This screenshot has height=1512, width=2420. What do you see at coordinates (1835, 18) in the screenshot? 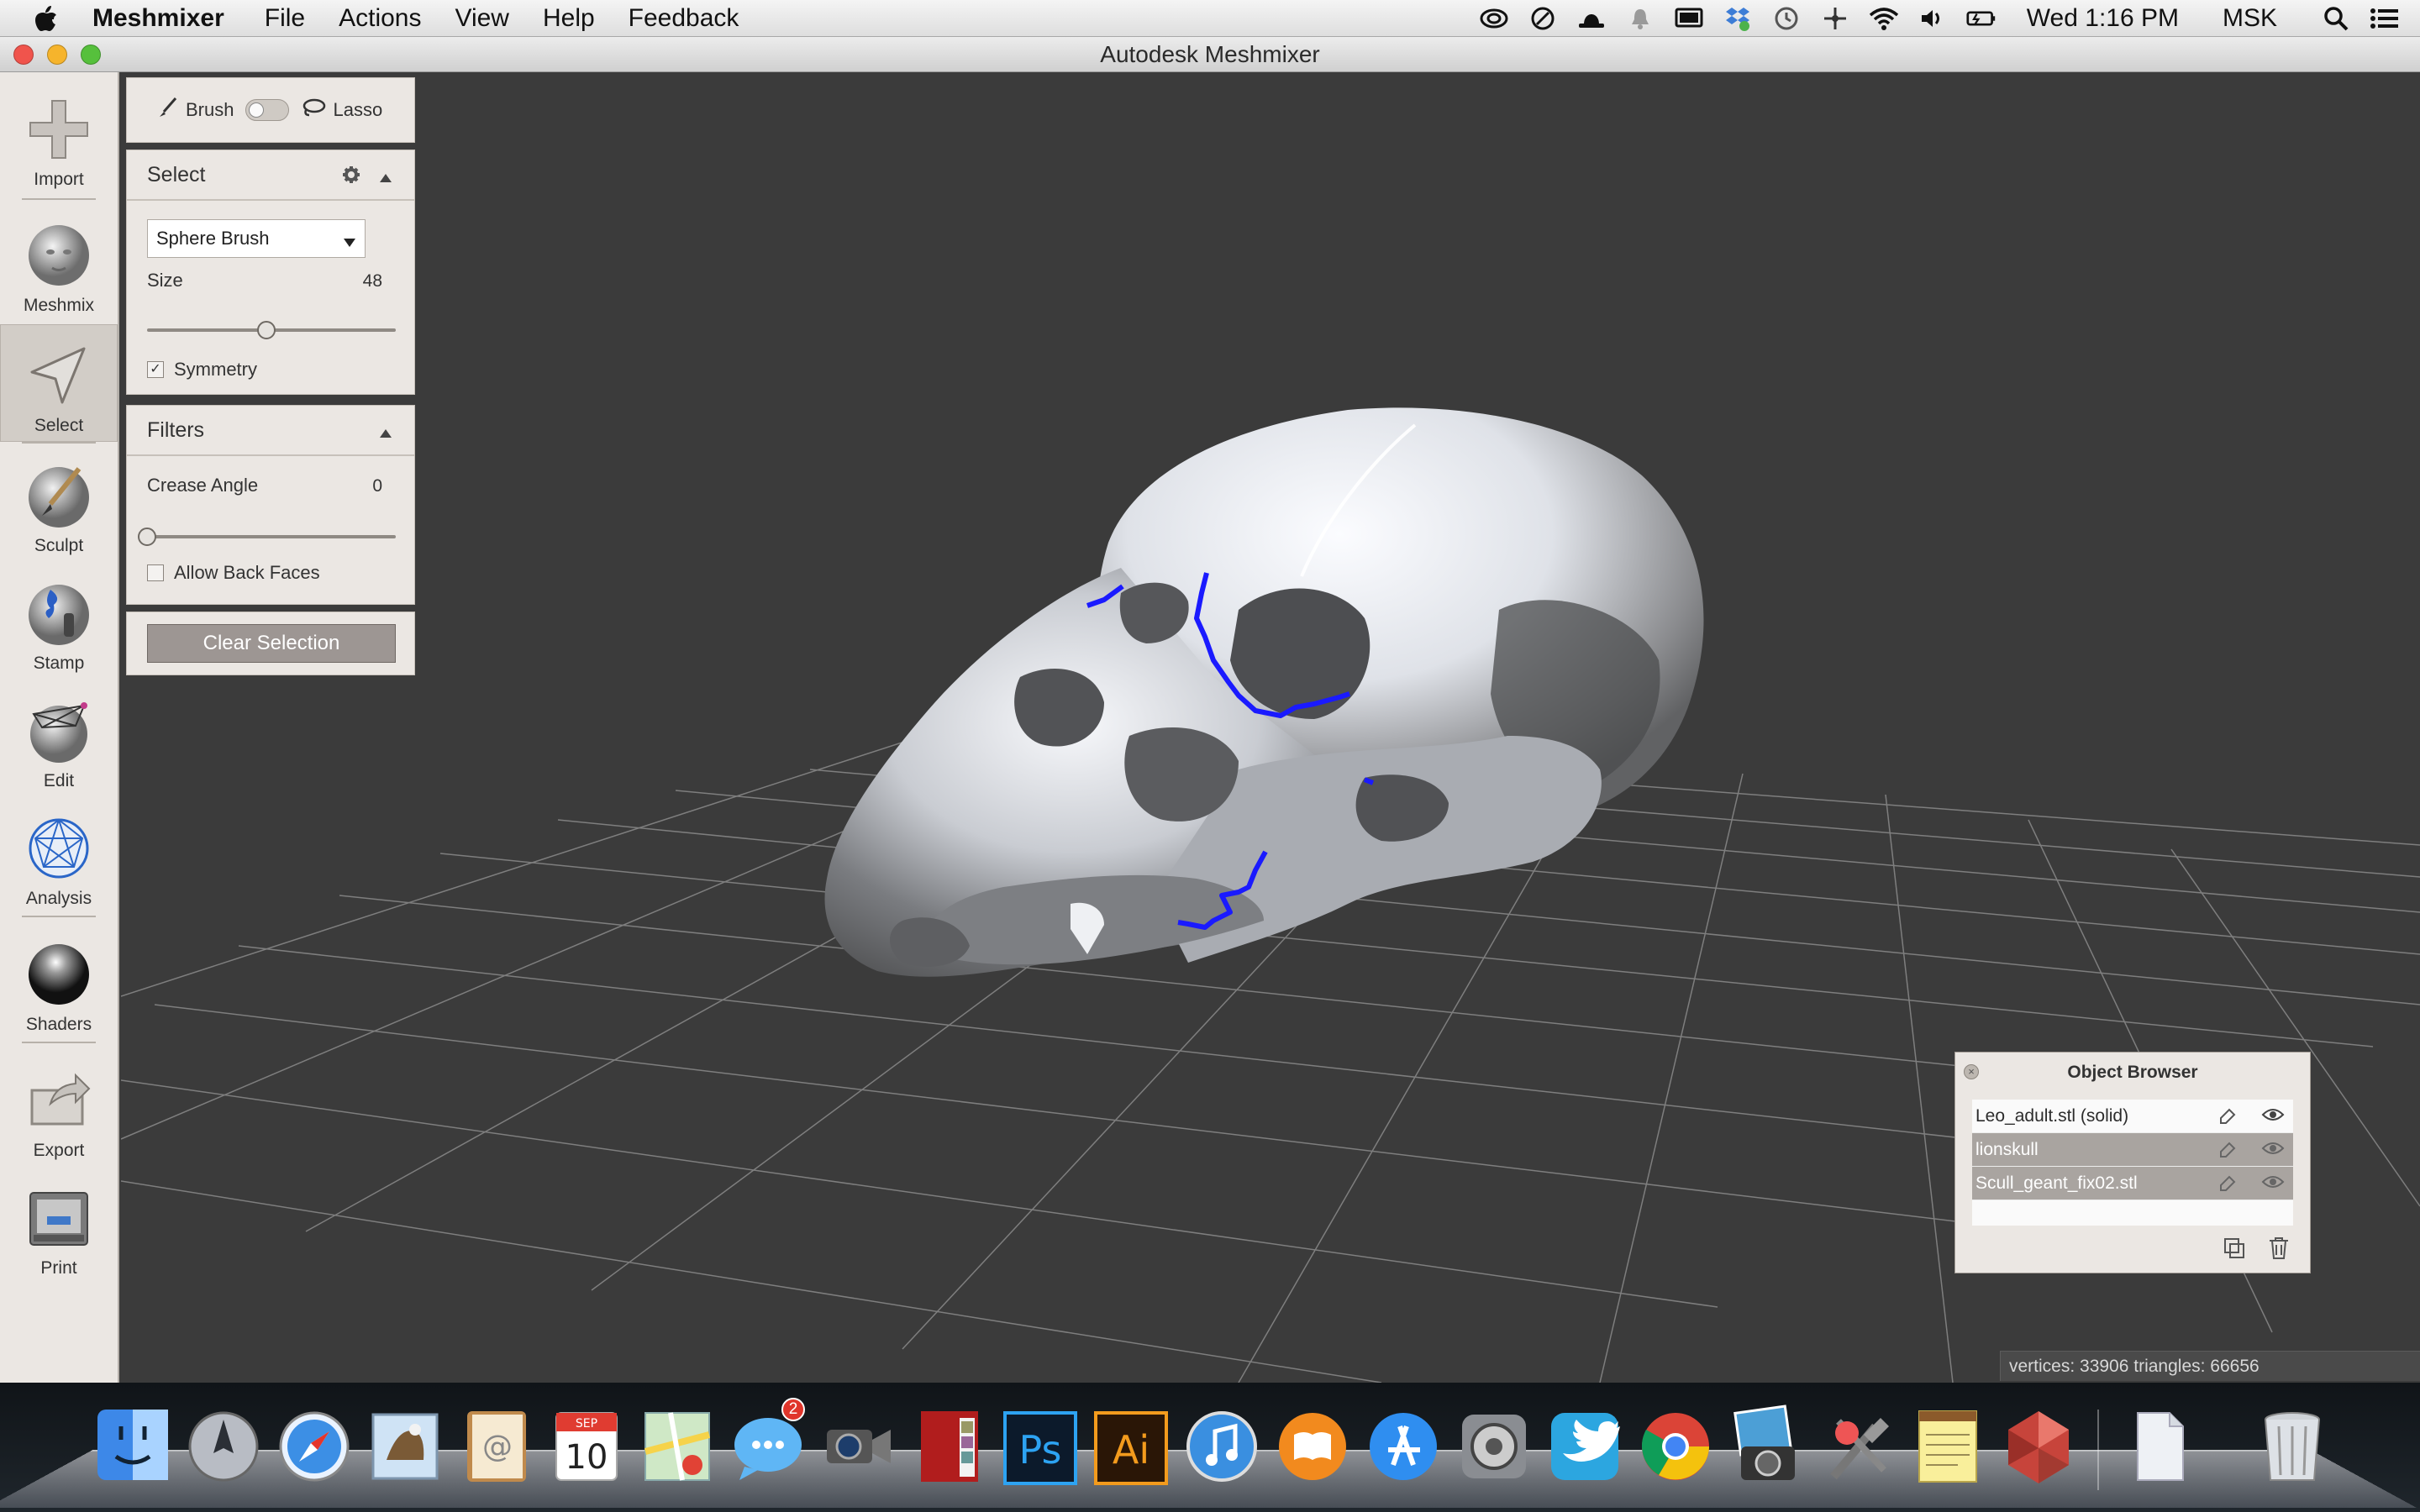
I see `move-icon` at bounding box center [1835, 18].